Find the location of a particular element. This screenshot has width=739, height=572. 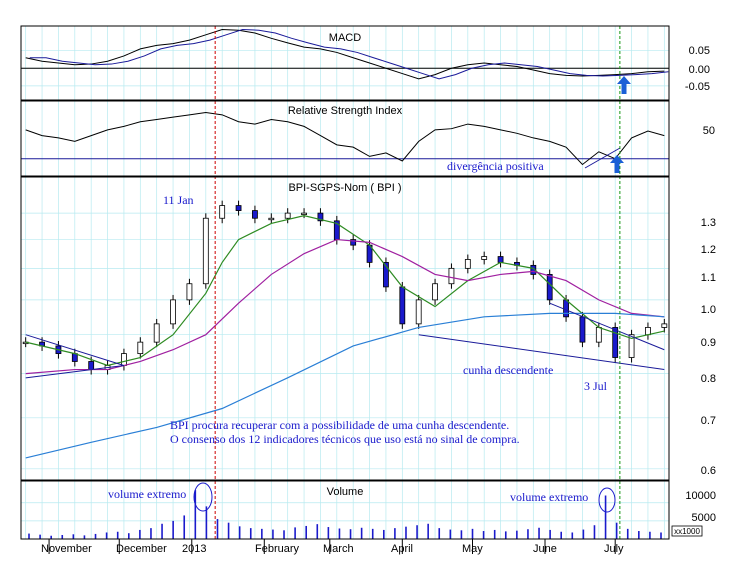

month-label: 2013 is located at coordinates (194, 549).